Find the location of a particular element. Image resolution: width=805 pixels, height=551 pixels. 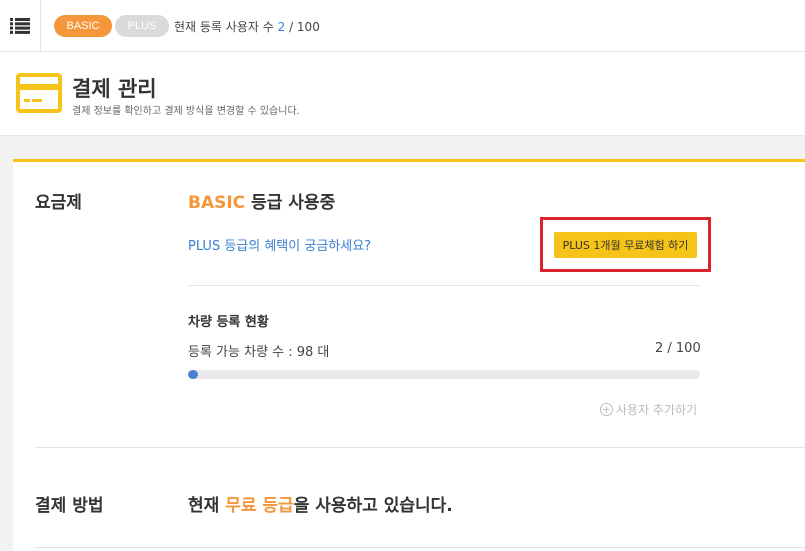

registration-title: 차량 등록 현황 is located at coordinates (228, 322).